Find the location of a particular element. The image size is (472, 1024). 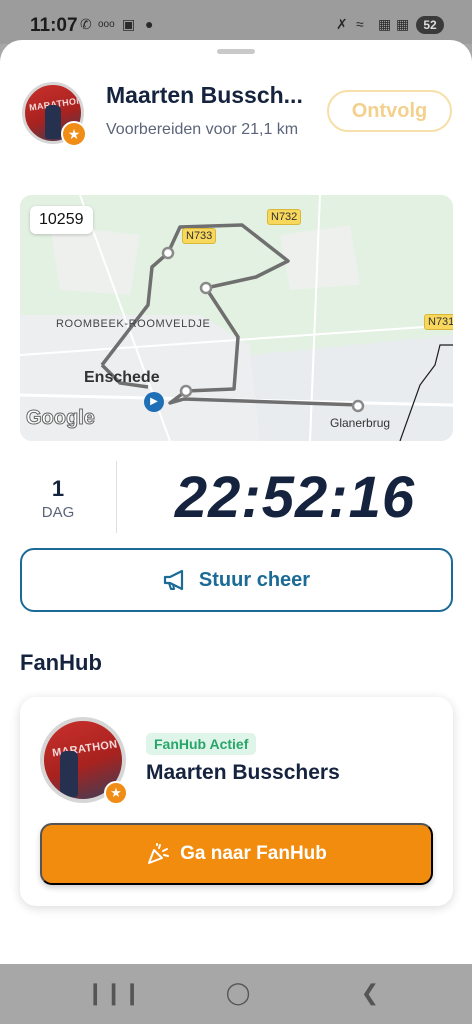

home-icon: ◯ is located at coordinates (238, 994).